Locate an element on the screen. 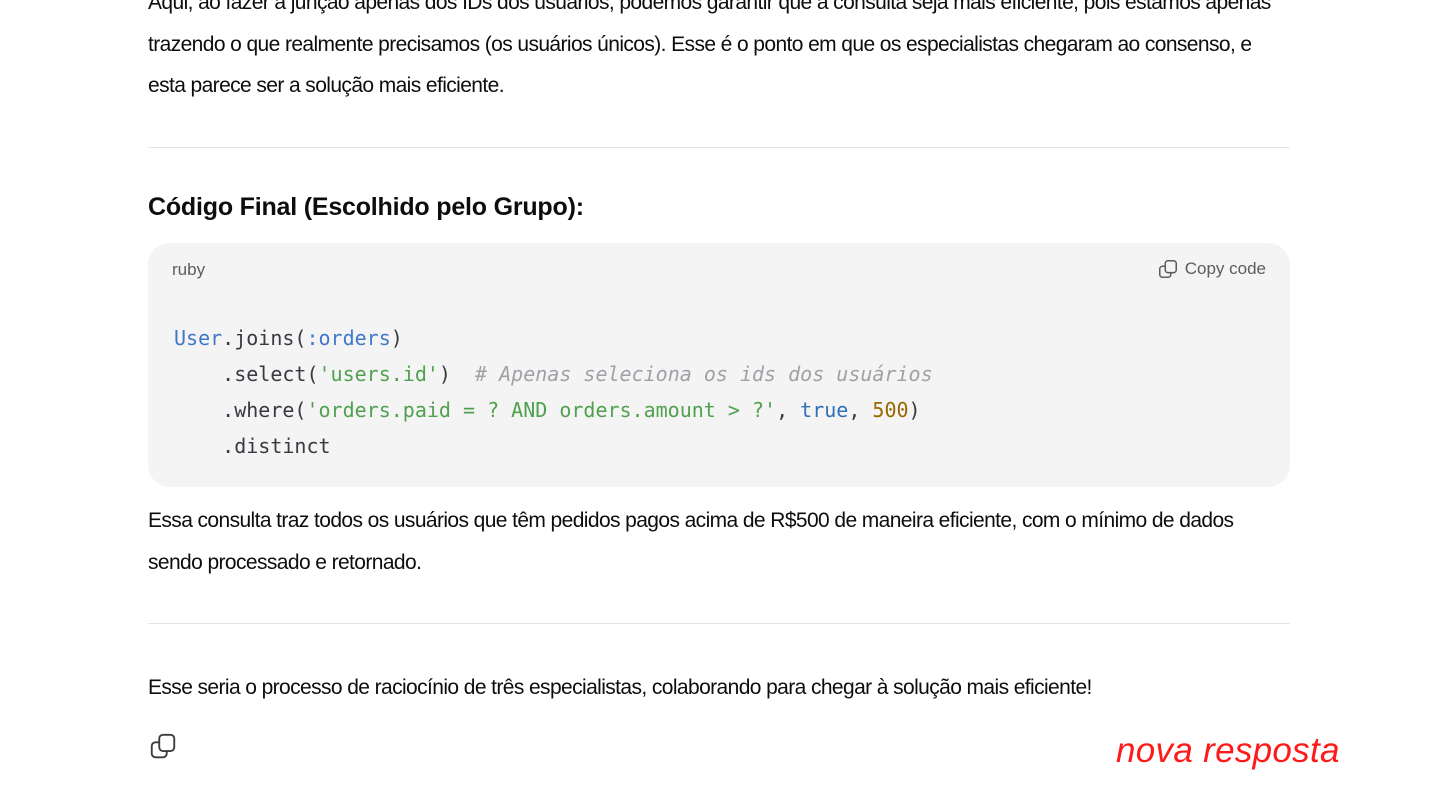 Image resolution: width=1440 pixels, height=810 pixels. code-token: 500 is located at coordinates (890, 410).